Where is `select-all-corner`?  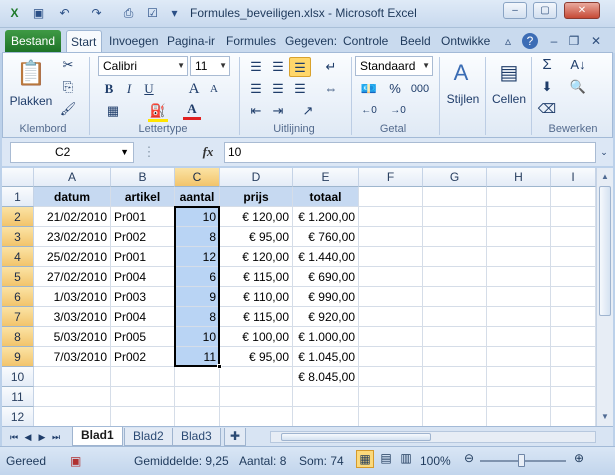
select-all-corner is located at coordinates (18, 177).